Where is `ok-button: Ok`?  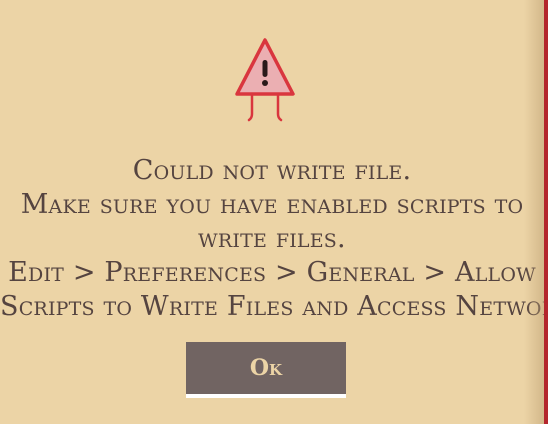 ok-button: Ok is located at coordinates (266, 370).